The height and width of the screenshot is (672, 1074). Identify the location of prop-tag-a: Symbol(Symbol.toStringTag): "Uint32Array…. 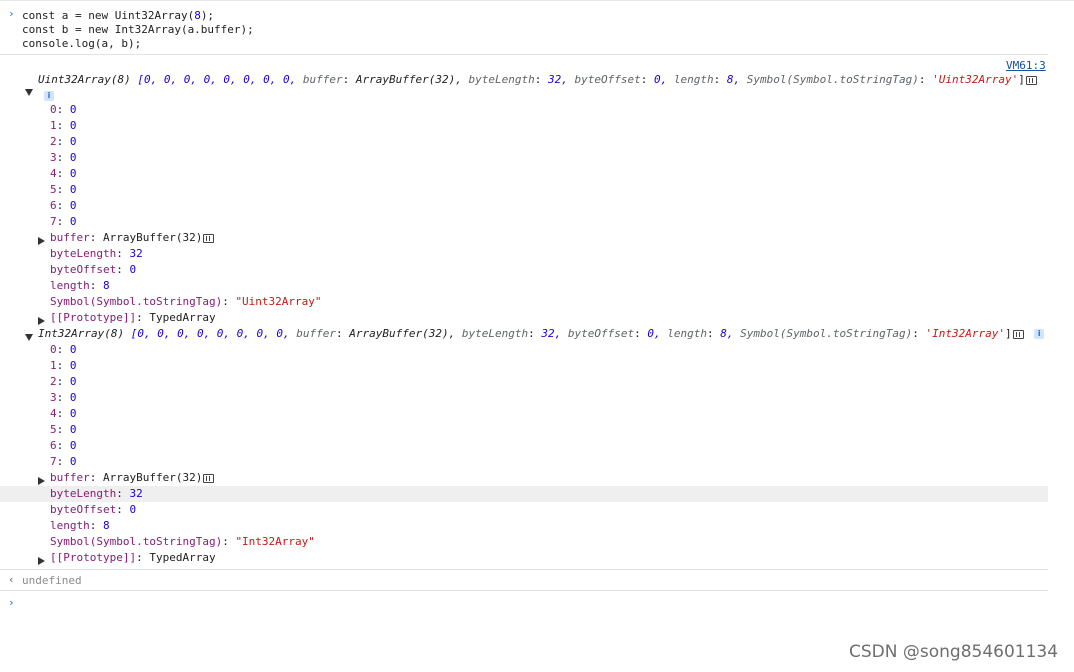
(186, 302).